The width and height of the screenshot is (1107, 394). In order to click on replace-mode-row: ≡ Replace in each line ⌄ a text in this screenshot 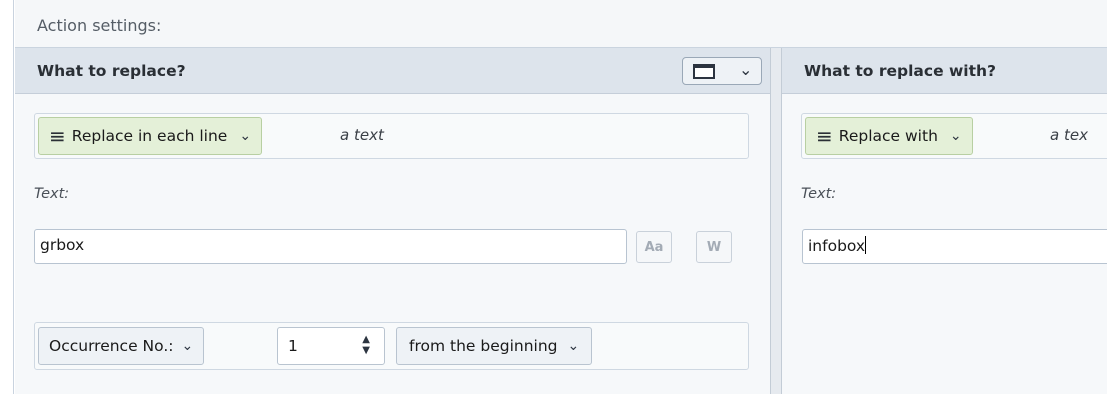, I will do `click(391, 136)`.